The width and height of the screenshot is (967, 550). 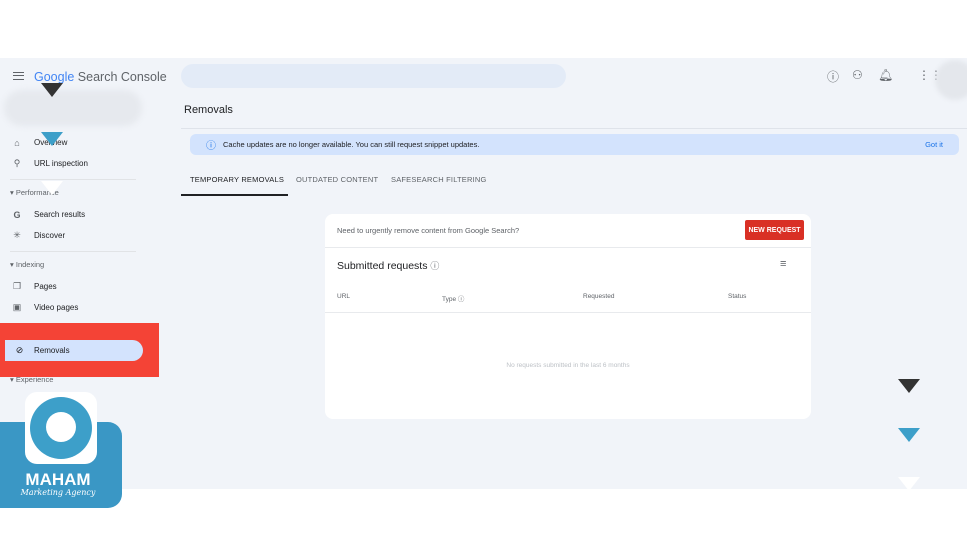 What do you see at coordinates (951, 80) in the screenshot?
I see `avatar` at bounding box center [951, 80].